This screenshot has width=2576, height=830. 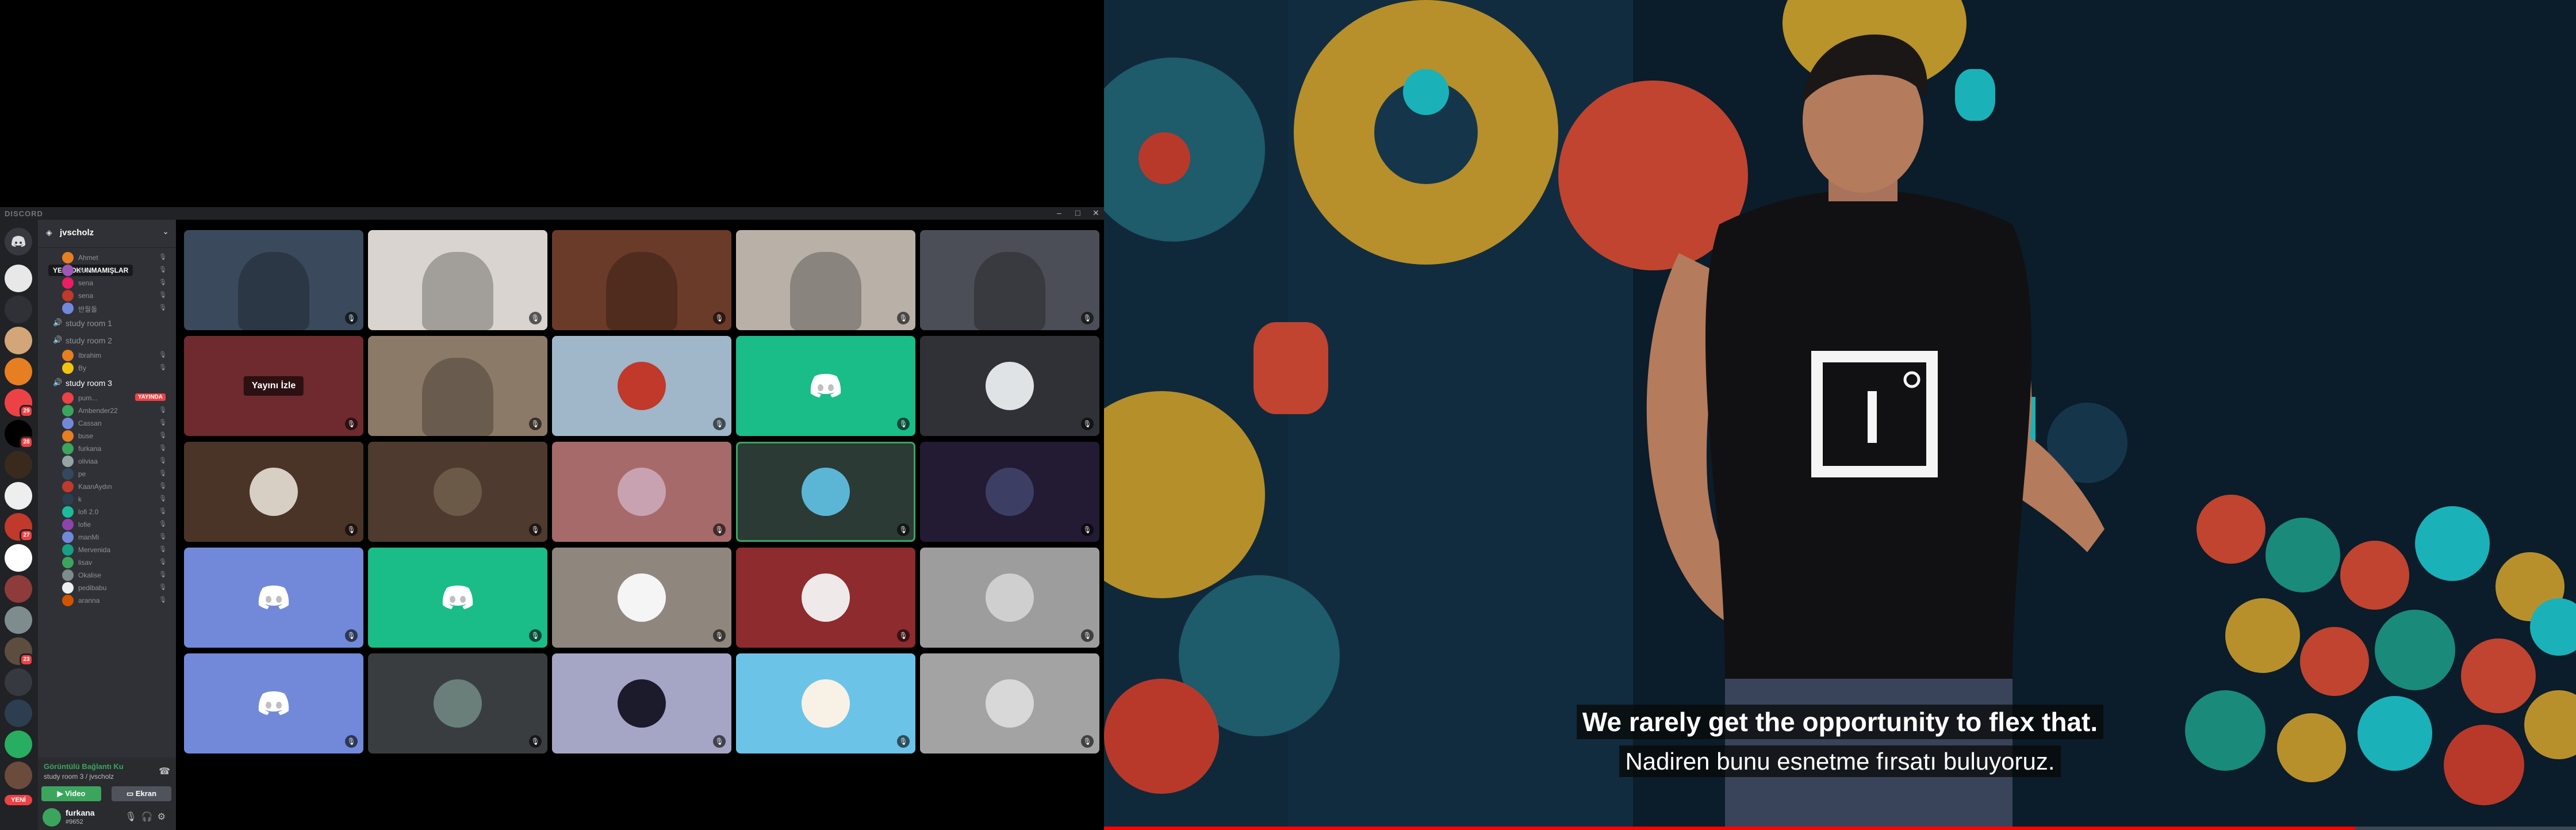 I want to click on voice-status: Görüntülü Bağlantı Ku, so click(x=84, y=766).